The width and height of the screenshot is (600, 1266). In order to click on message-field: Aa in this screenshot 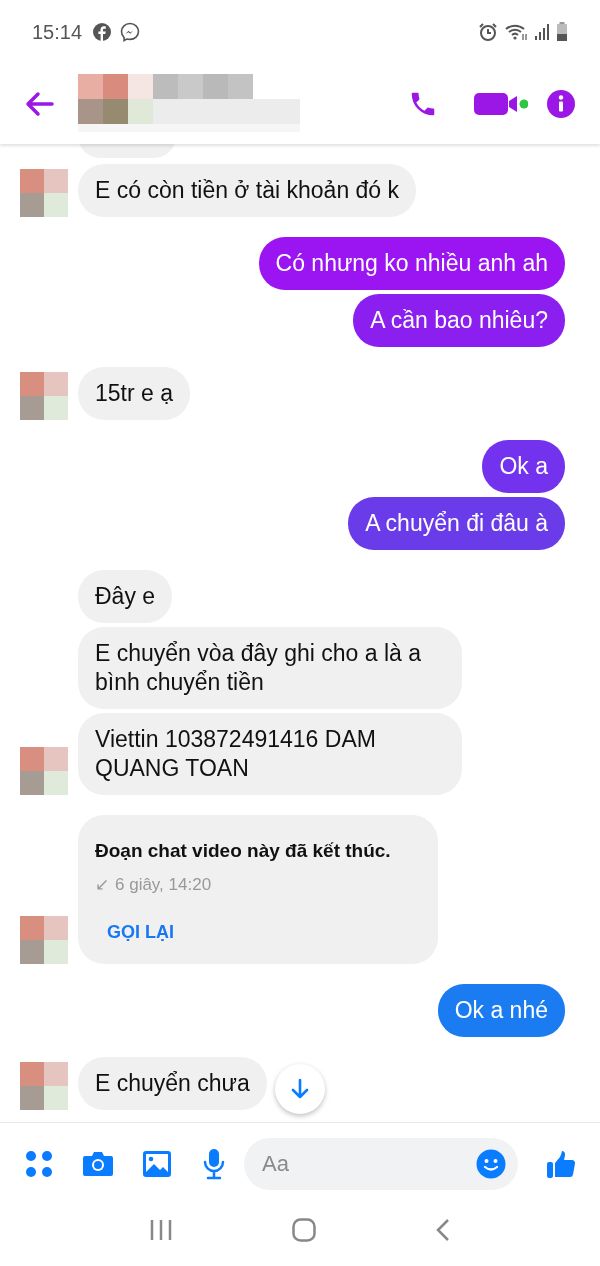, I will do `click(381, 1163)`.